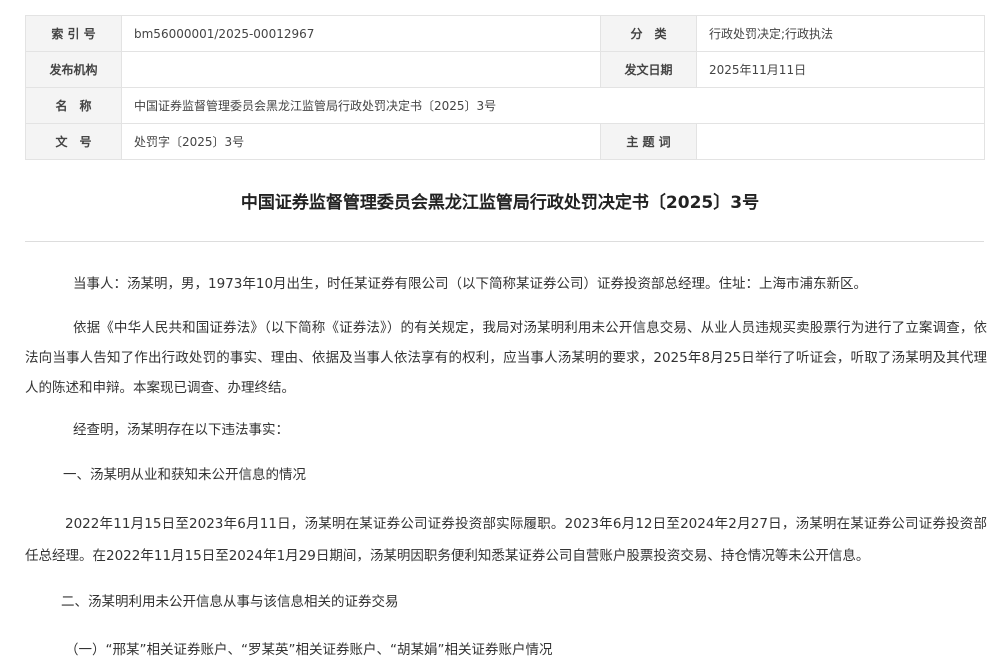 The width and height of the screenshot is (1000, 665). What do you see at coordinates (648, 33) in the screenshot?
I see `category-label: 分 类` at bounding box center [648, 33].